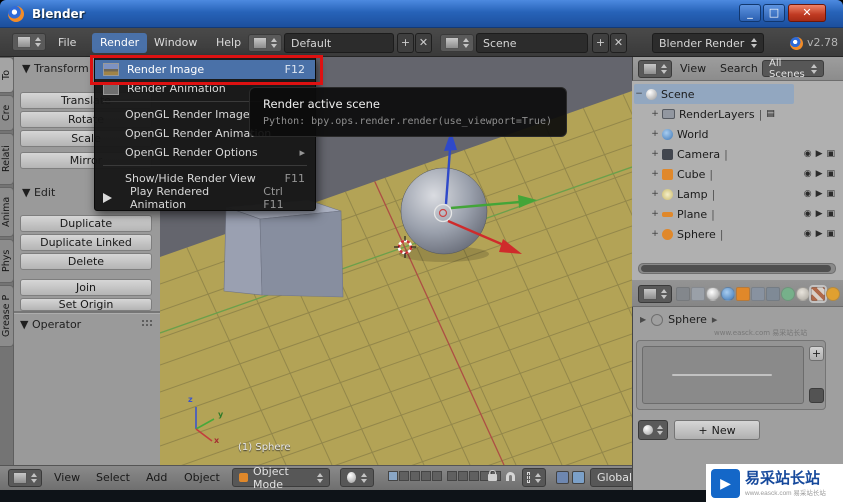 The image size is (843, 502). What do you see at coordinates (698, 294) in the screenshot?
I see `render-layers-tab-icon` at bounding box center [698, 294].